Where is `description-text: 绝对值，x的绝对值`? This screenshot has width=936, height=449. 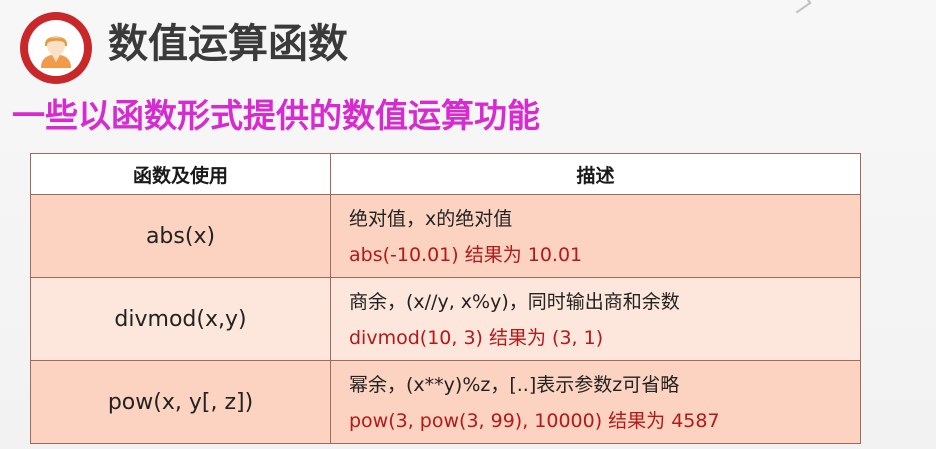
description-text: 绝对值，x的绝对值 is located at coordinates (431, 219).